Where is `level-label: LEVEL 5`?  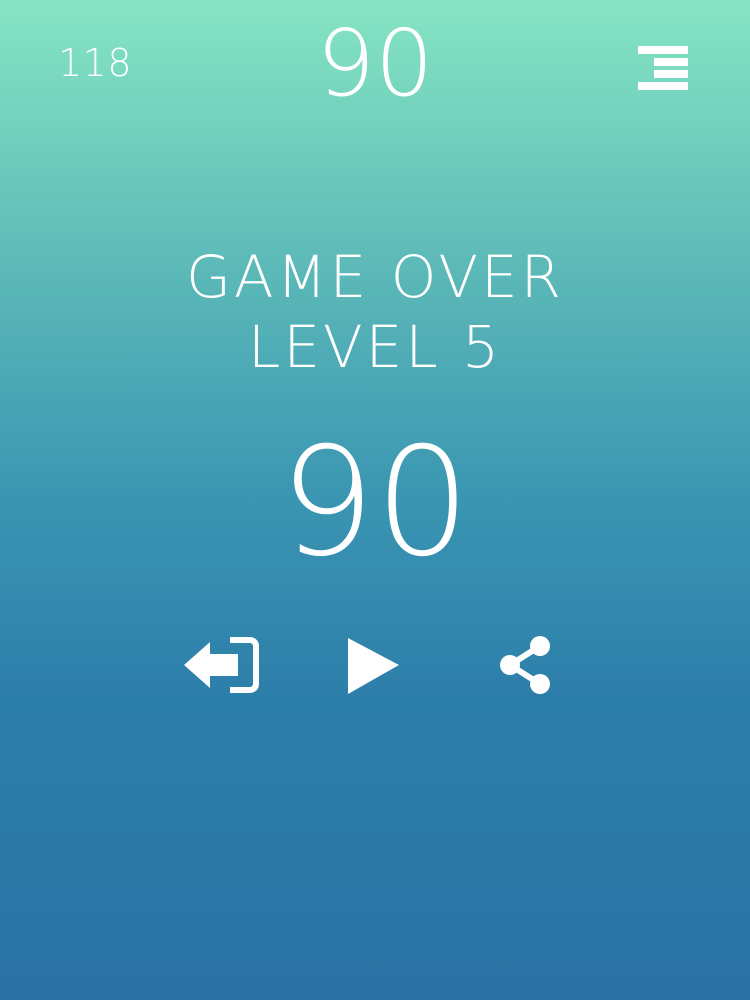 level-label: LEVEL 5 is located at coordinates (375, 347).